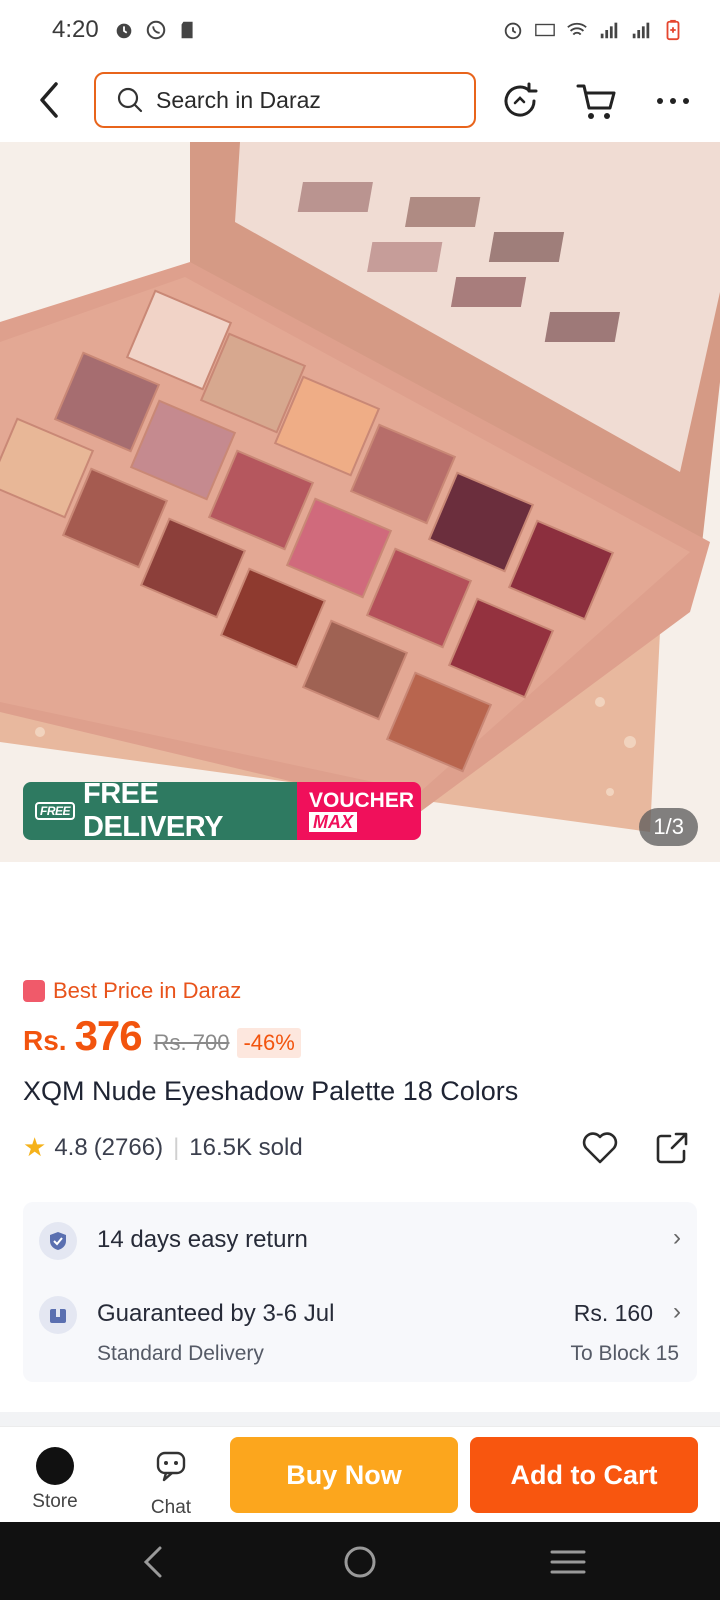  What do you see at coordinates (55, 1466) in the screenshot?
I see `store-avatar` at bounding box center [55, 1466].